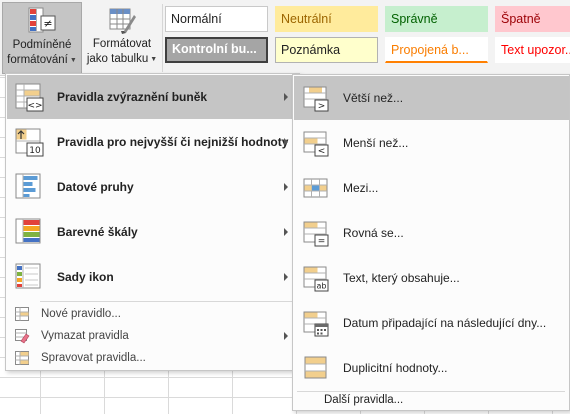  What do you see at coordinates (316, 278) in the screenshot?
I see `text-contains-icon: ab` at bounding box center [316, 278].